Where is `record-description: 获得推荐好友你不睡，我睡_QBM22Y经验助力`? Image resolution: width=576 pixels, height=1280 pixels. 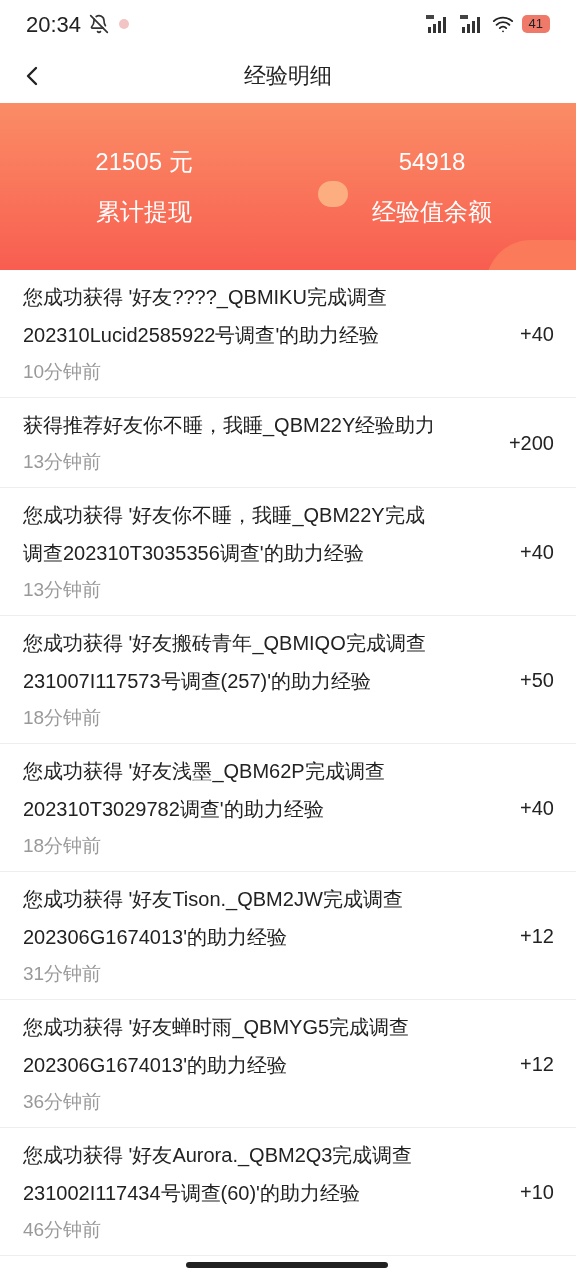 record-description: 获得推荐好友你不睡，我睡_QBM22Y经验助力 is located at coordinates (230, 426).